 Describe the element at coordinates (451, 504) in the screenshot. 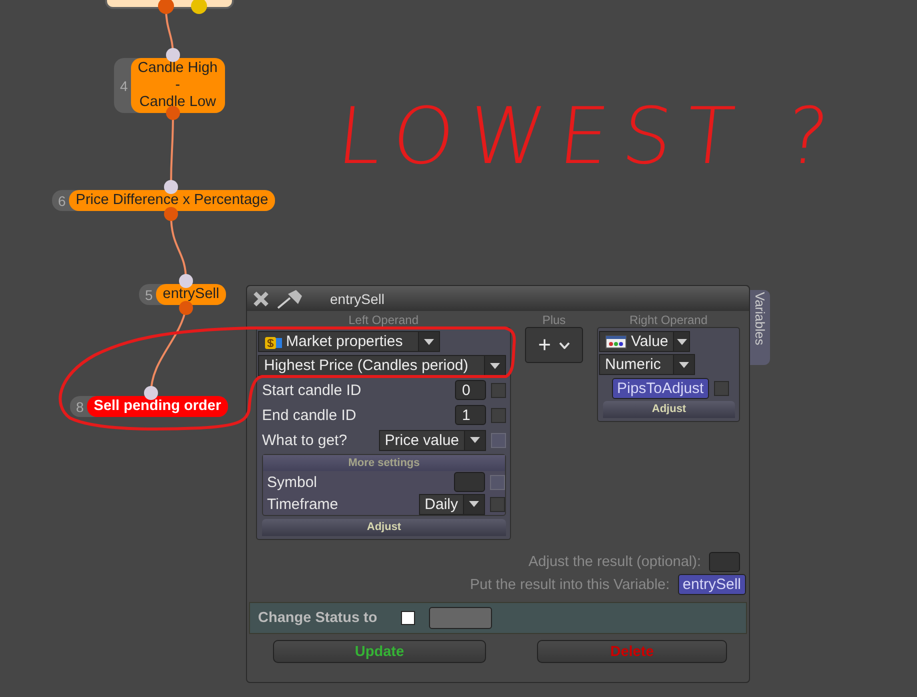

I see `dropdown: Daily` at that location.